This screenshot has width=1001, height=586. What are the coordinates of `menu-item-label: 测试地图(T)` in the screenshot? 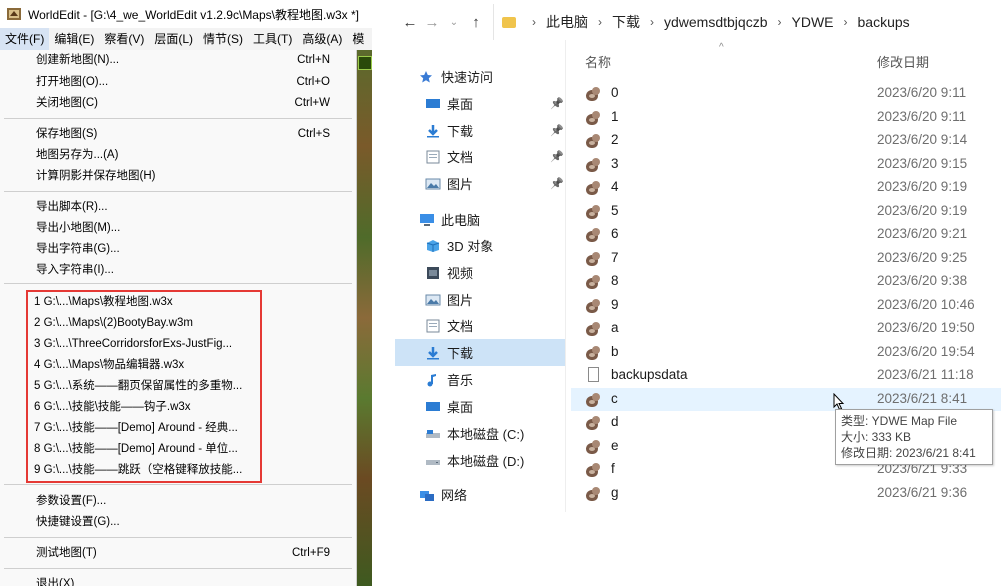 It's located at (66, 553).